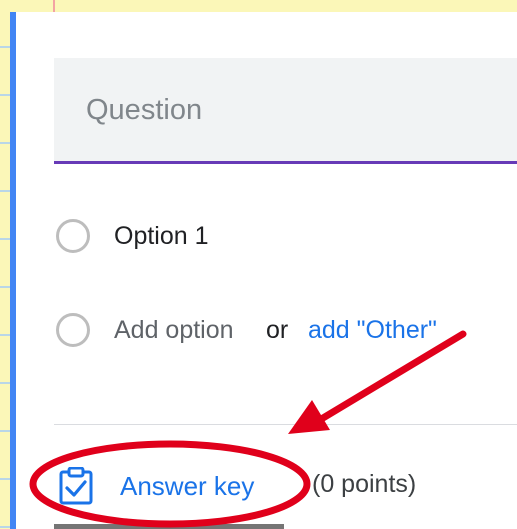  I want to click on add-option-radio-icon, so click(73, 330).